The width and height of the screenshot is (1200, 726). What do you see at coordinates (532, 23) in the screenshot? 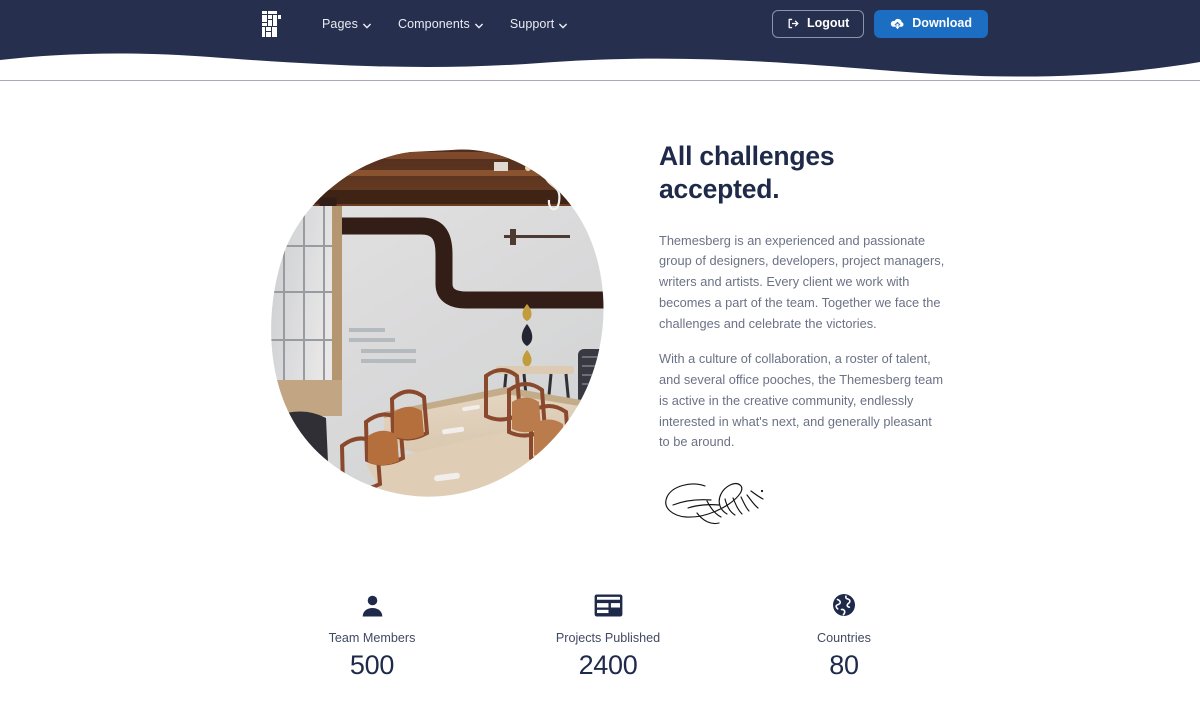
I see `nav-item-label: Support` at bounding box center [532, 23].